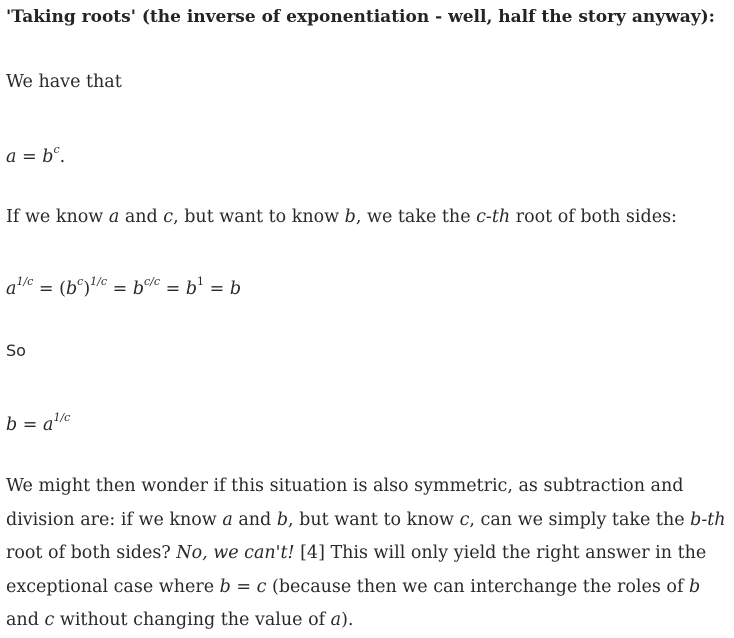 The width and height of the screenshot is (734, 638). I want to click on text-segment: root of both sides?, so click(91, 553).